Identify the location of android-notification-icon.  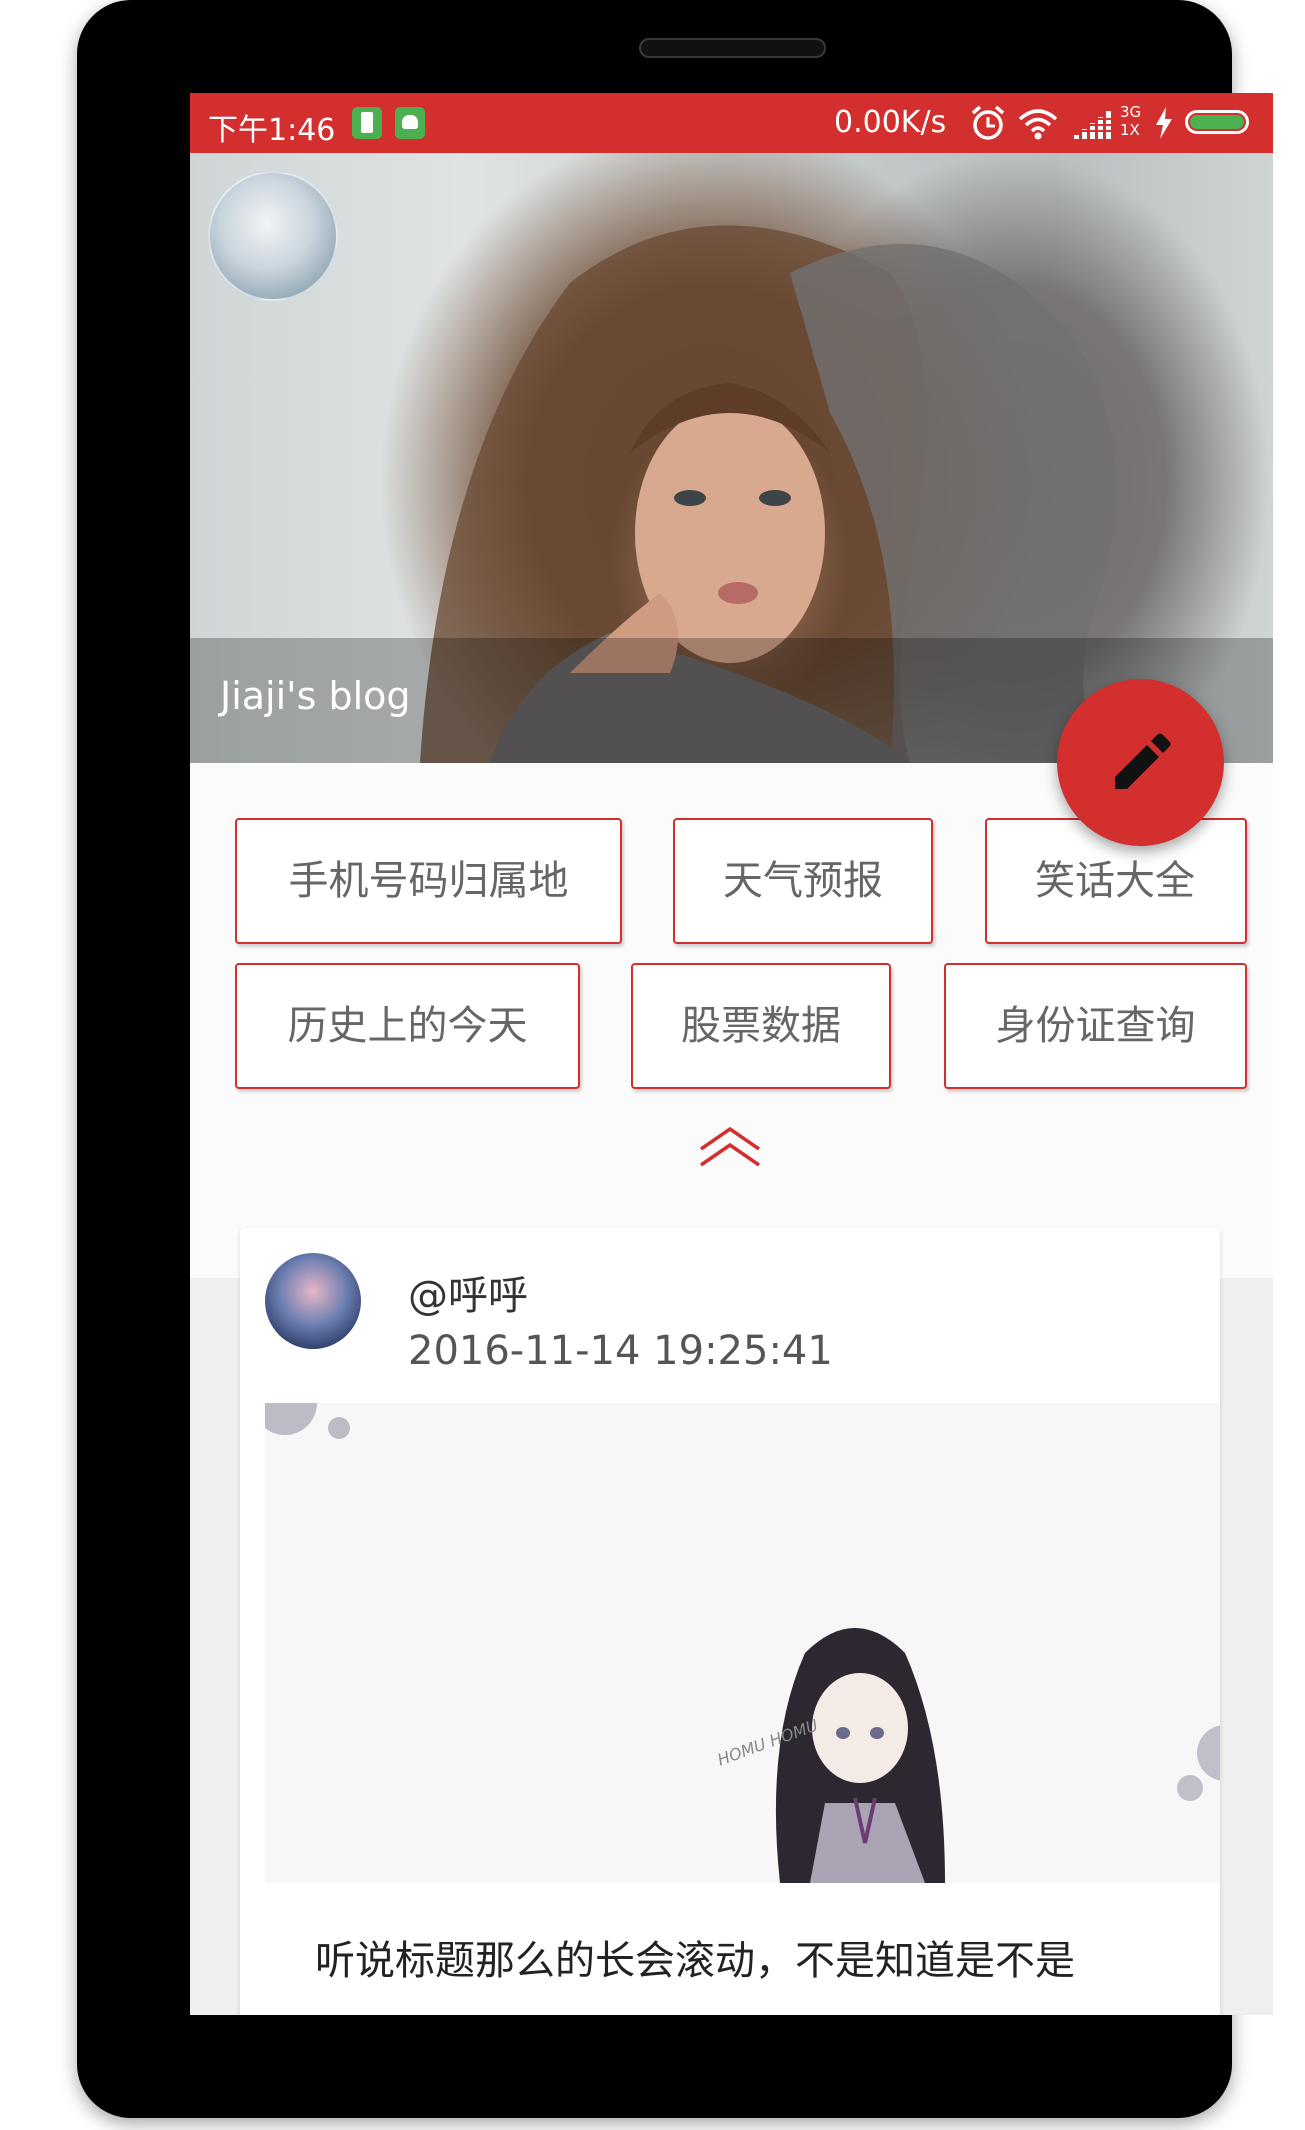
(410, 123).